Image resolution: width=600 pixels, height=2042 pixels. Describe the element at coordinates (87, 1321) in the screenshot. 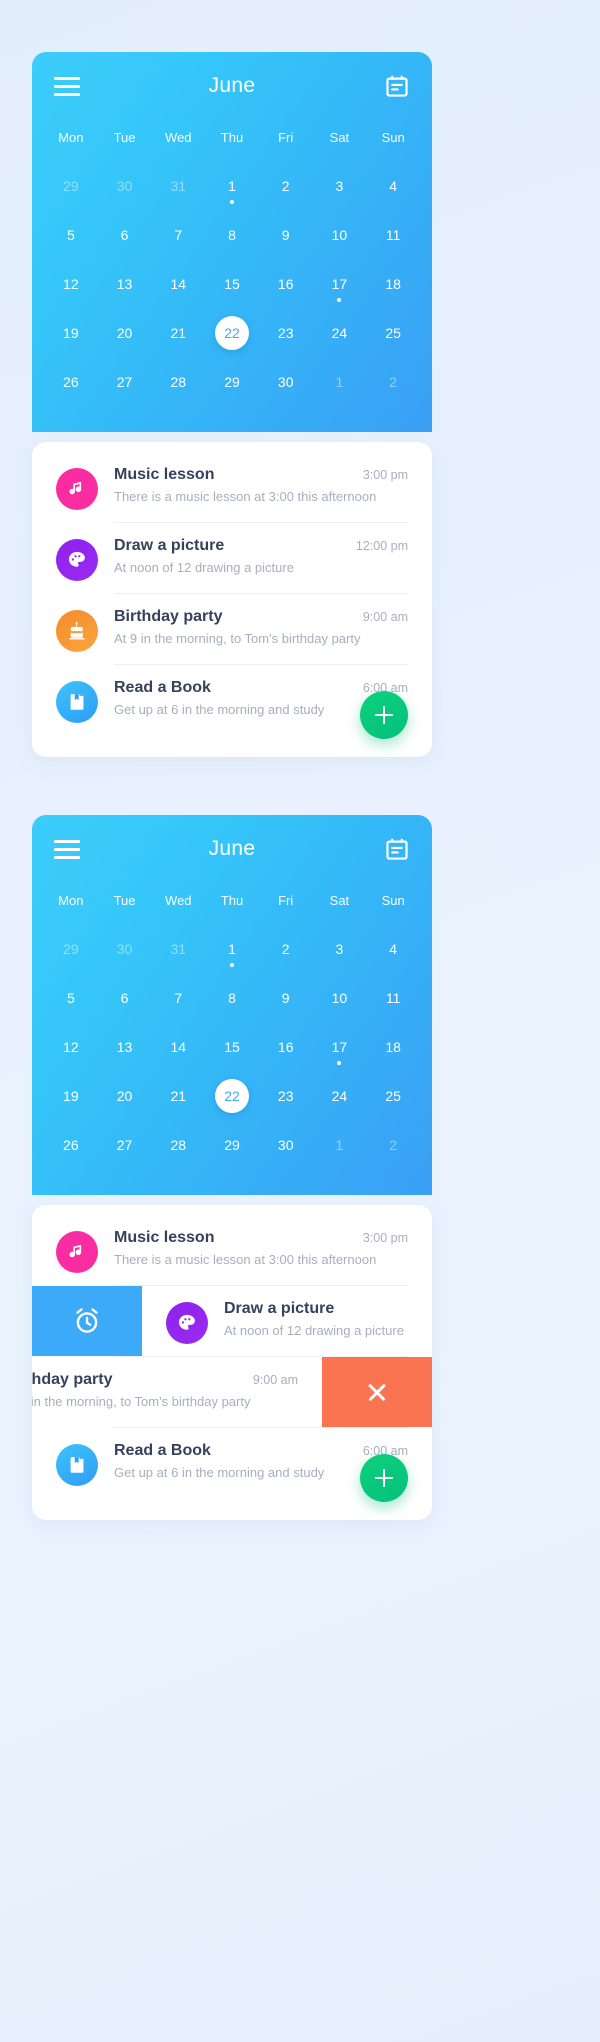

I see `swipe-action-remind` at that location.